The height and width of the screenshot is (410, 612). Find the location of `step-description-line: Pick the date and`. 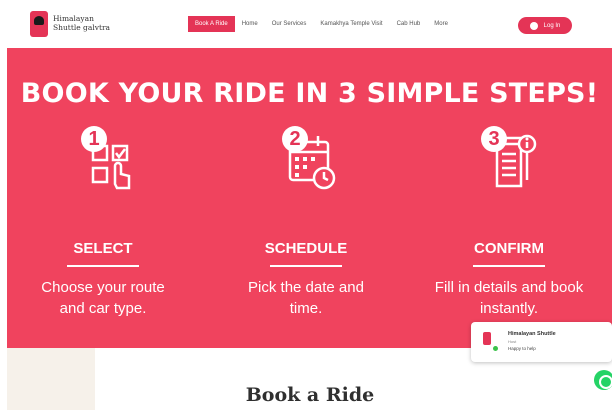

step-description-line: Pick the date and is located at coordinates (306, 287).